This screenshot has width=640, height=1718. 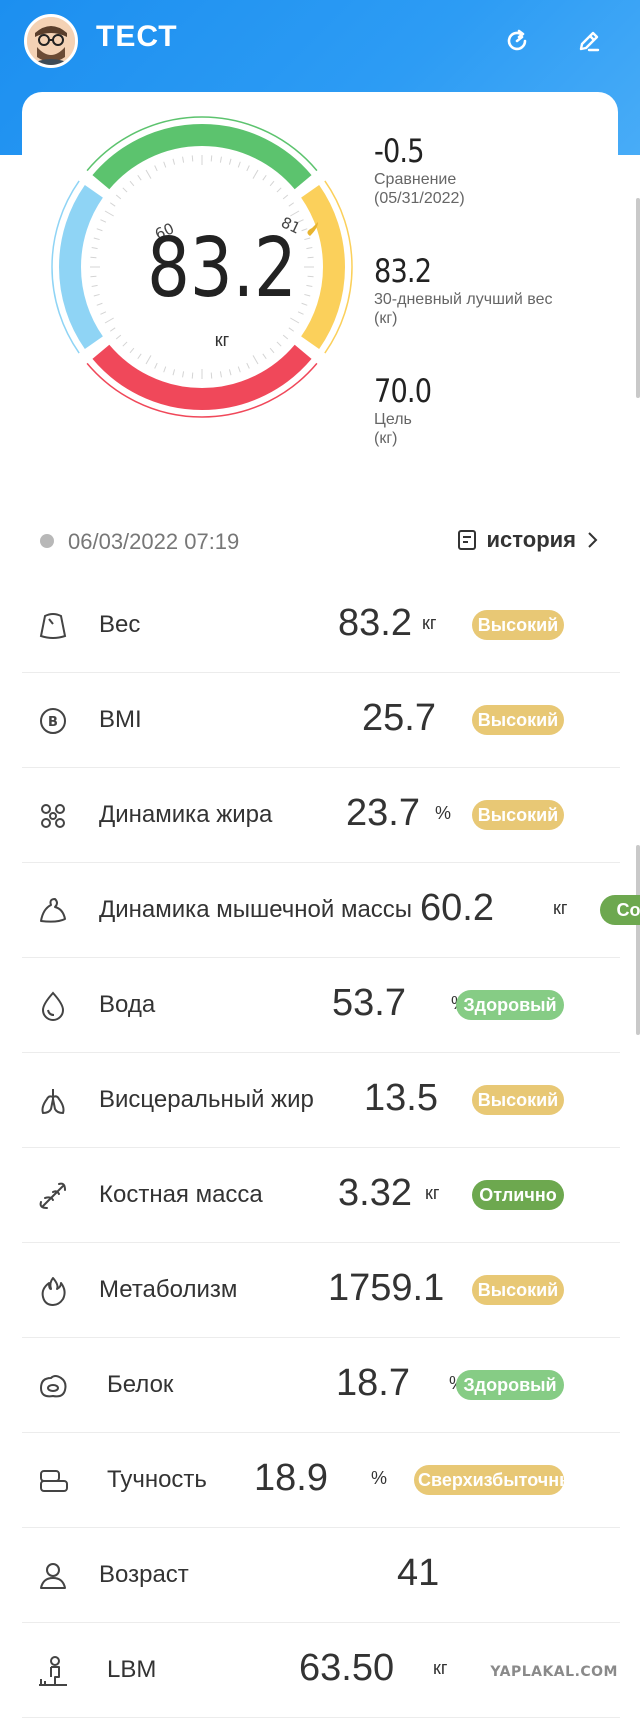 I want to click on sync-button, so click(x=517, y=41).